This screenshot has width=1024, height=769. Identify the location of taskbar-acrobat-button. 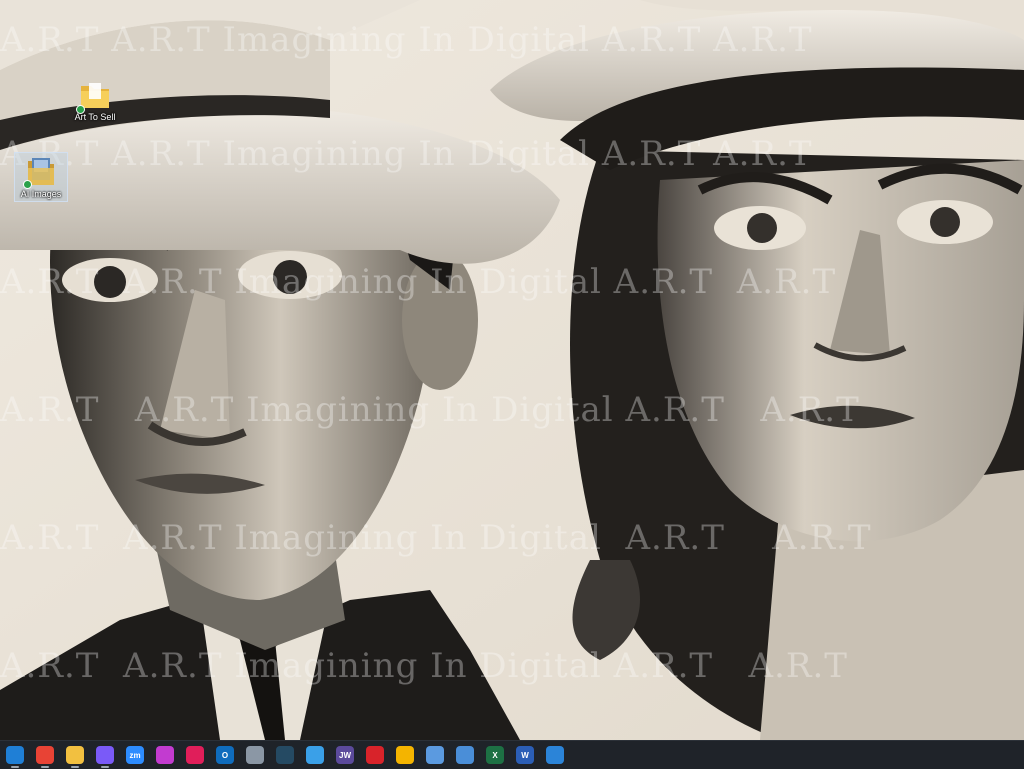
(375, 755).